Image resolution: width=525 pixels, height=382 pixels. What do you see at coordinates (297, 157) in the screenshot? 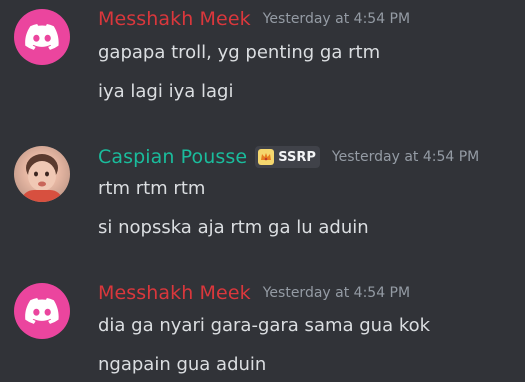
I see `server-tag-label: SSRP` at bounding box center [297, 157].